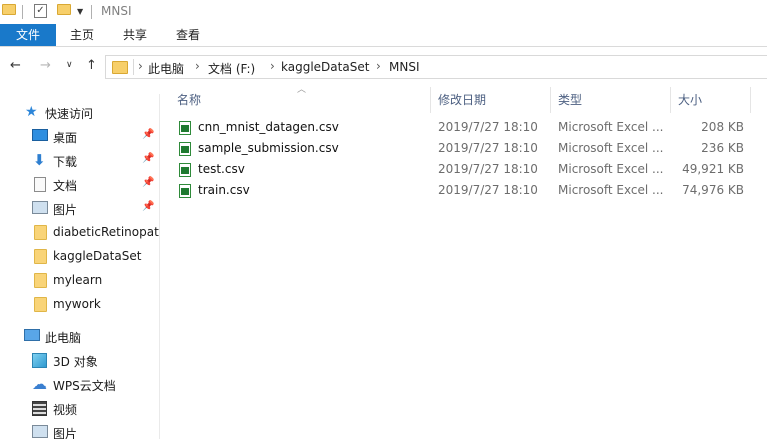  I want to click on sidebar-item-pc-pictures: 图片, so click(80, 430).